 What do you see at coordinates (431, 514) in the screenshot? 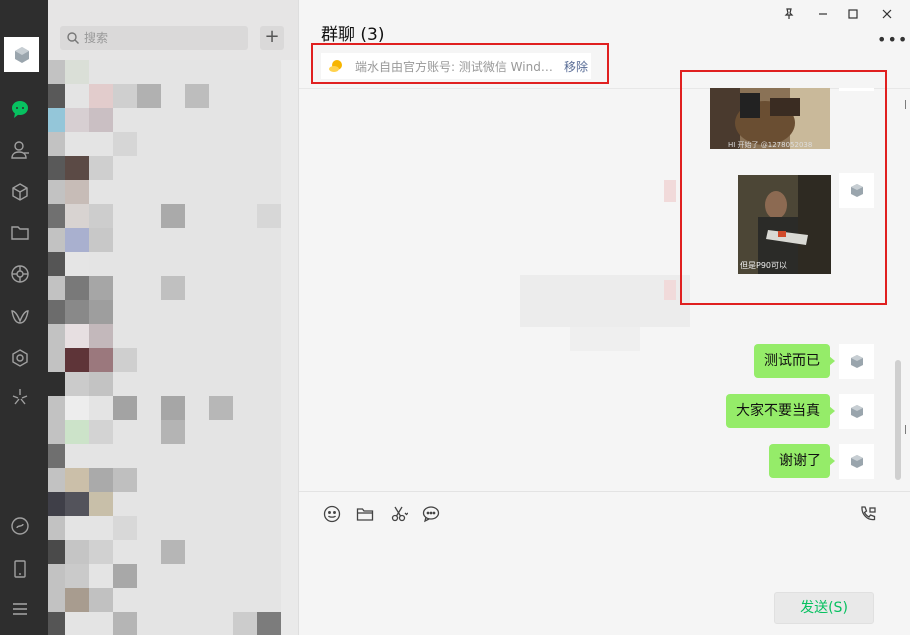
I see `chat-history-icon` at bounding box center [431, 514].